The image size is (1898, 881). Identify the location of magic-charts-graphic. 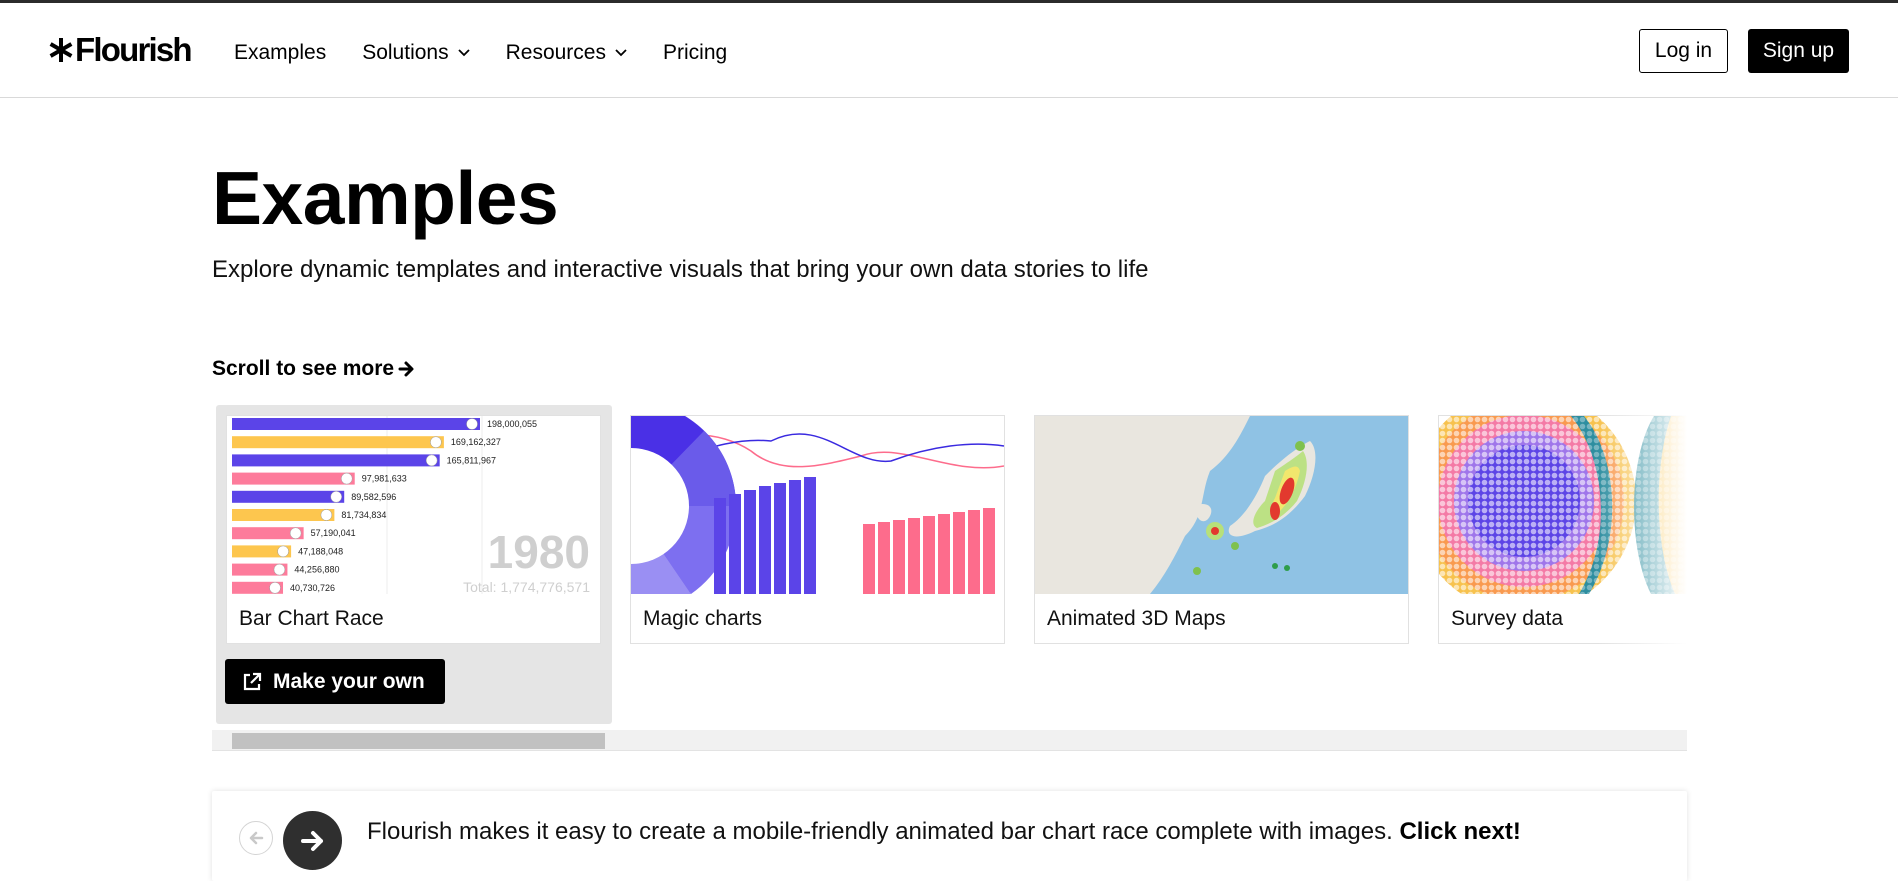
(817, 505).